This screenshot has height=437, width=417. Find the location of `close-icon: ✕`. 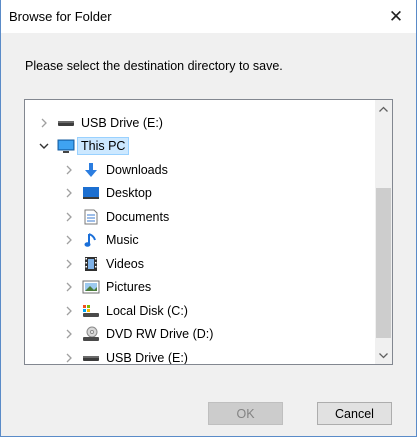

close-icon: ✕ is located at coordinates (396, 16).